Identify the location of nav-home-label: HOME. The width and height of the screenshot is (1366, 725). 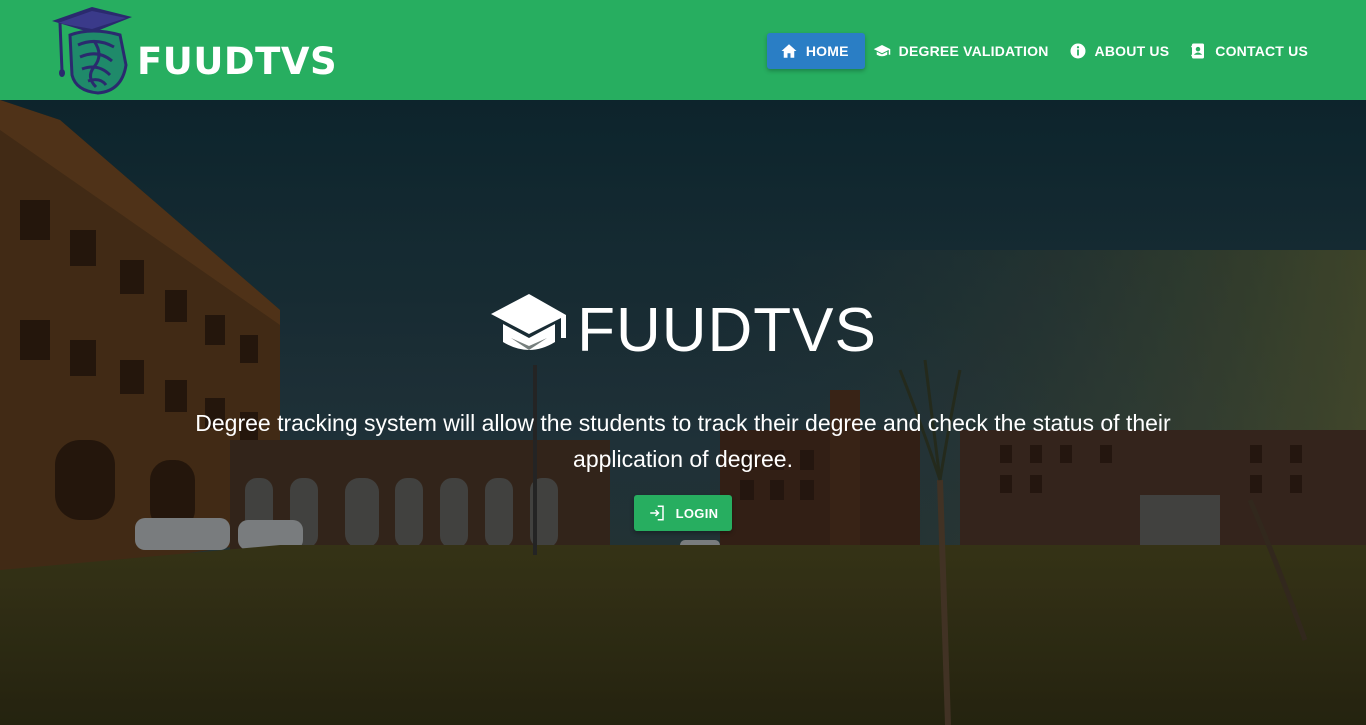
(827, 50).